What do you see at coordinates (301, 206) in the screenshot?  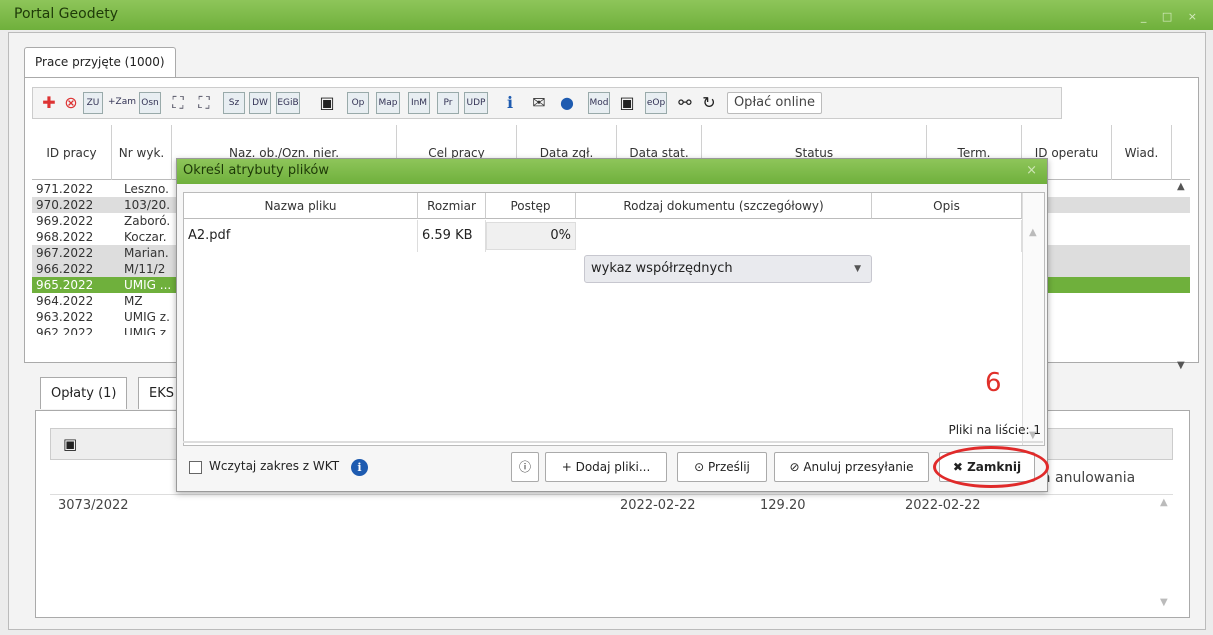 I see `col-nazwa-pliku: Nazwa pliku` at bounding box center [301, 206].